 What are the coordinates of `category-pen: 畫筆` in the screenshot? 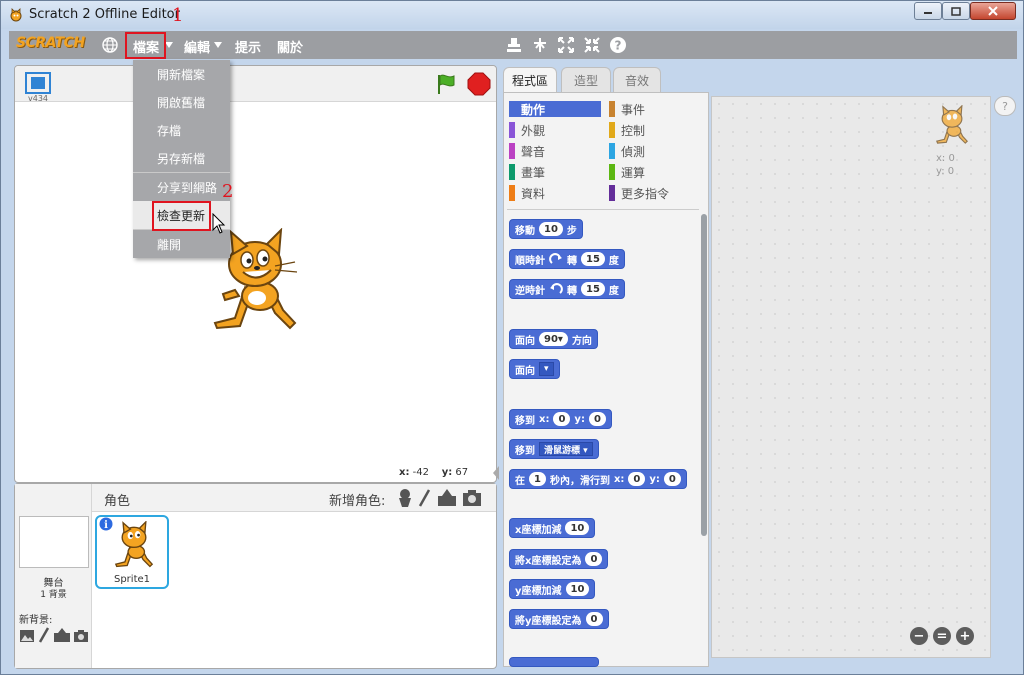 It's located at (555, 172).